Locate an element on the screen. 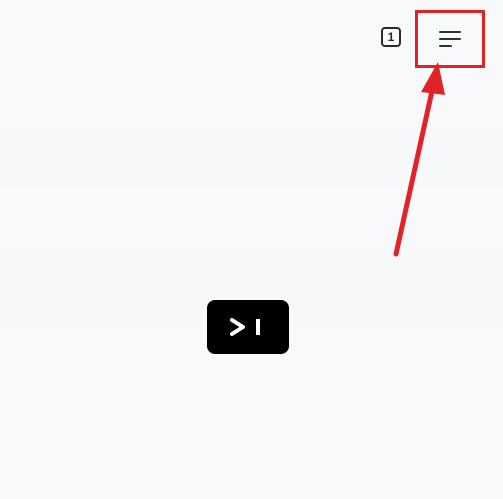 This screenshot has width=503, height=499. background-band is located at coordinates (251, 158).